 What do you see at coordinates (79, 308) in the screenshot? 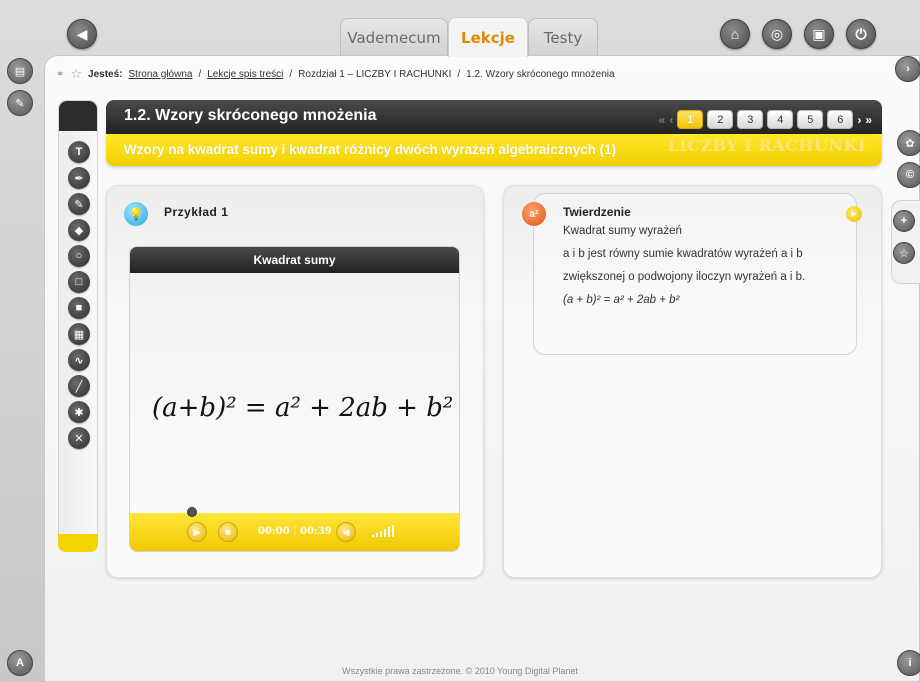
I see `filled-square-tool-icon: ■` at bounding box center [79, 308].